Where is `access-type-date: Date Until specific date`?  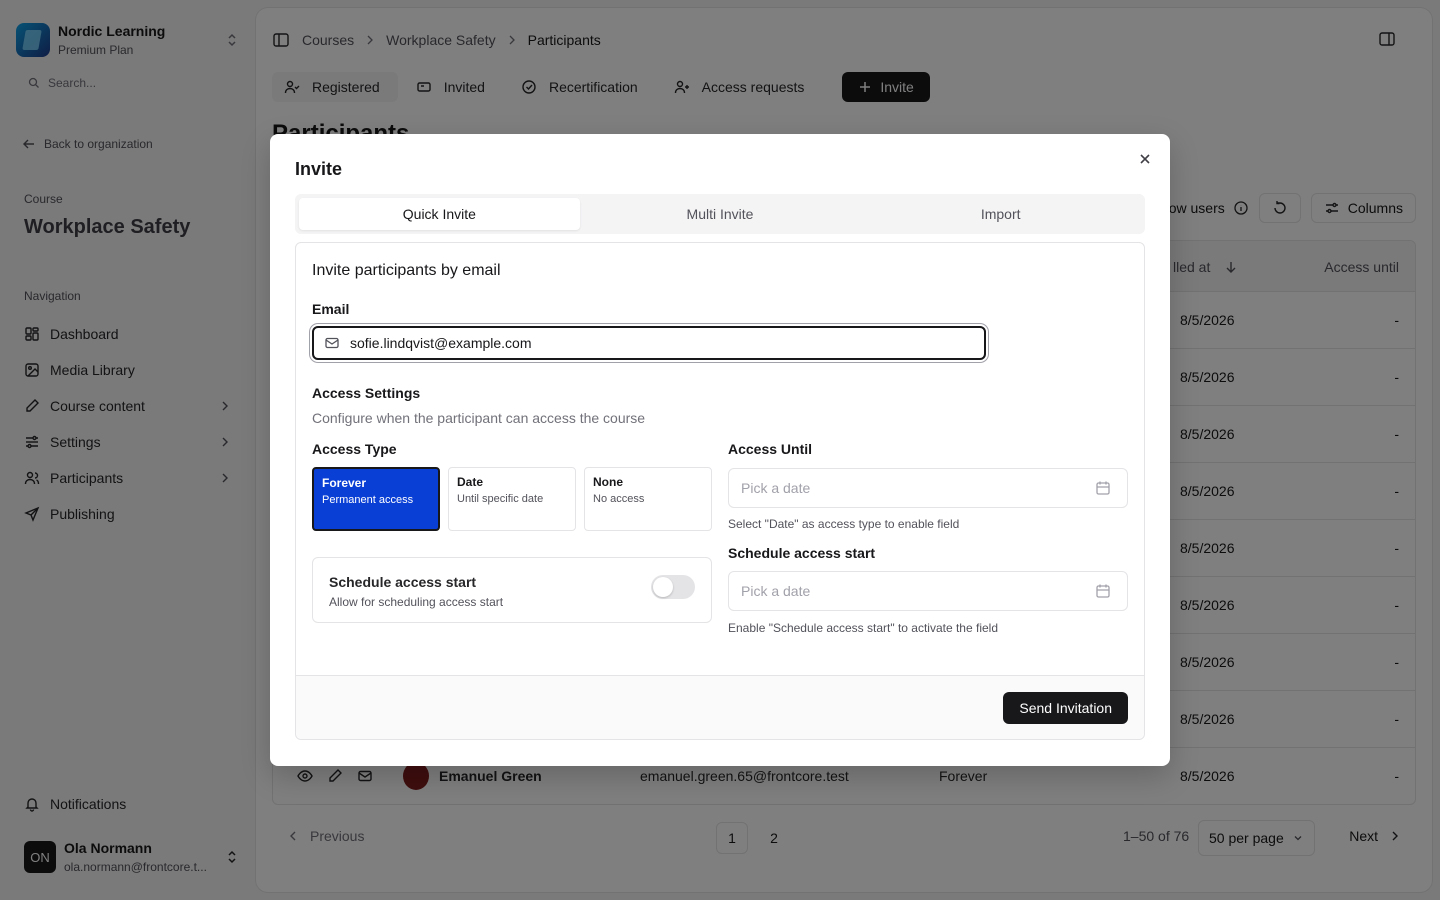
access-type-date: Date Until specific date is located at coordinates (512, 499).